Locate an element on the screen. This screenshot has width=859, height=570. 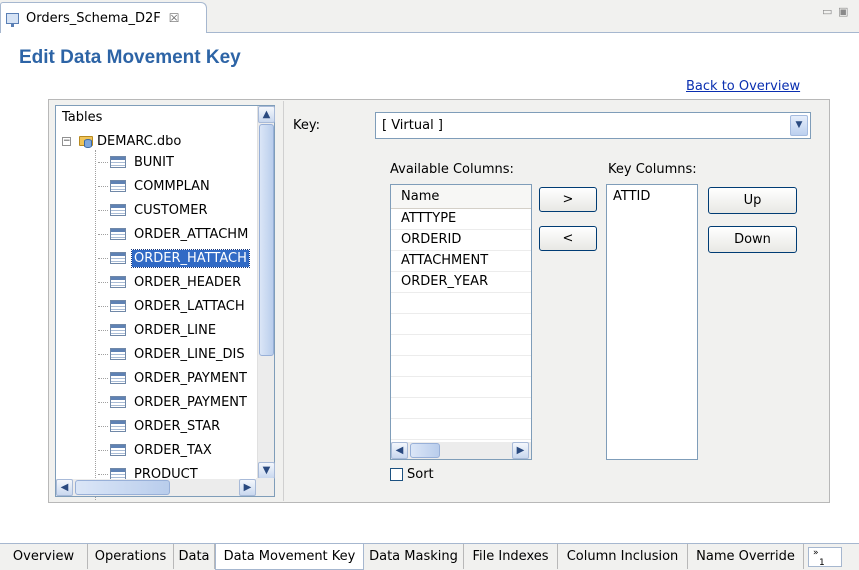
tree-item-order-lattach: ORDER_LATTACH is located at coordinates (178, 306).